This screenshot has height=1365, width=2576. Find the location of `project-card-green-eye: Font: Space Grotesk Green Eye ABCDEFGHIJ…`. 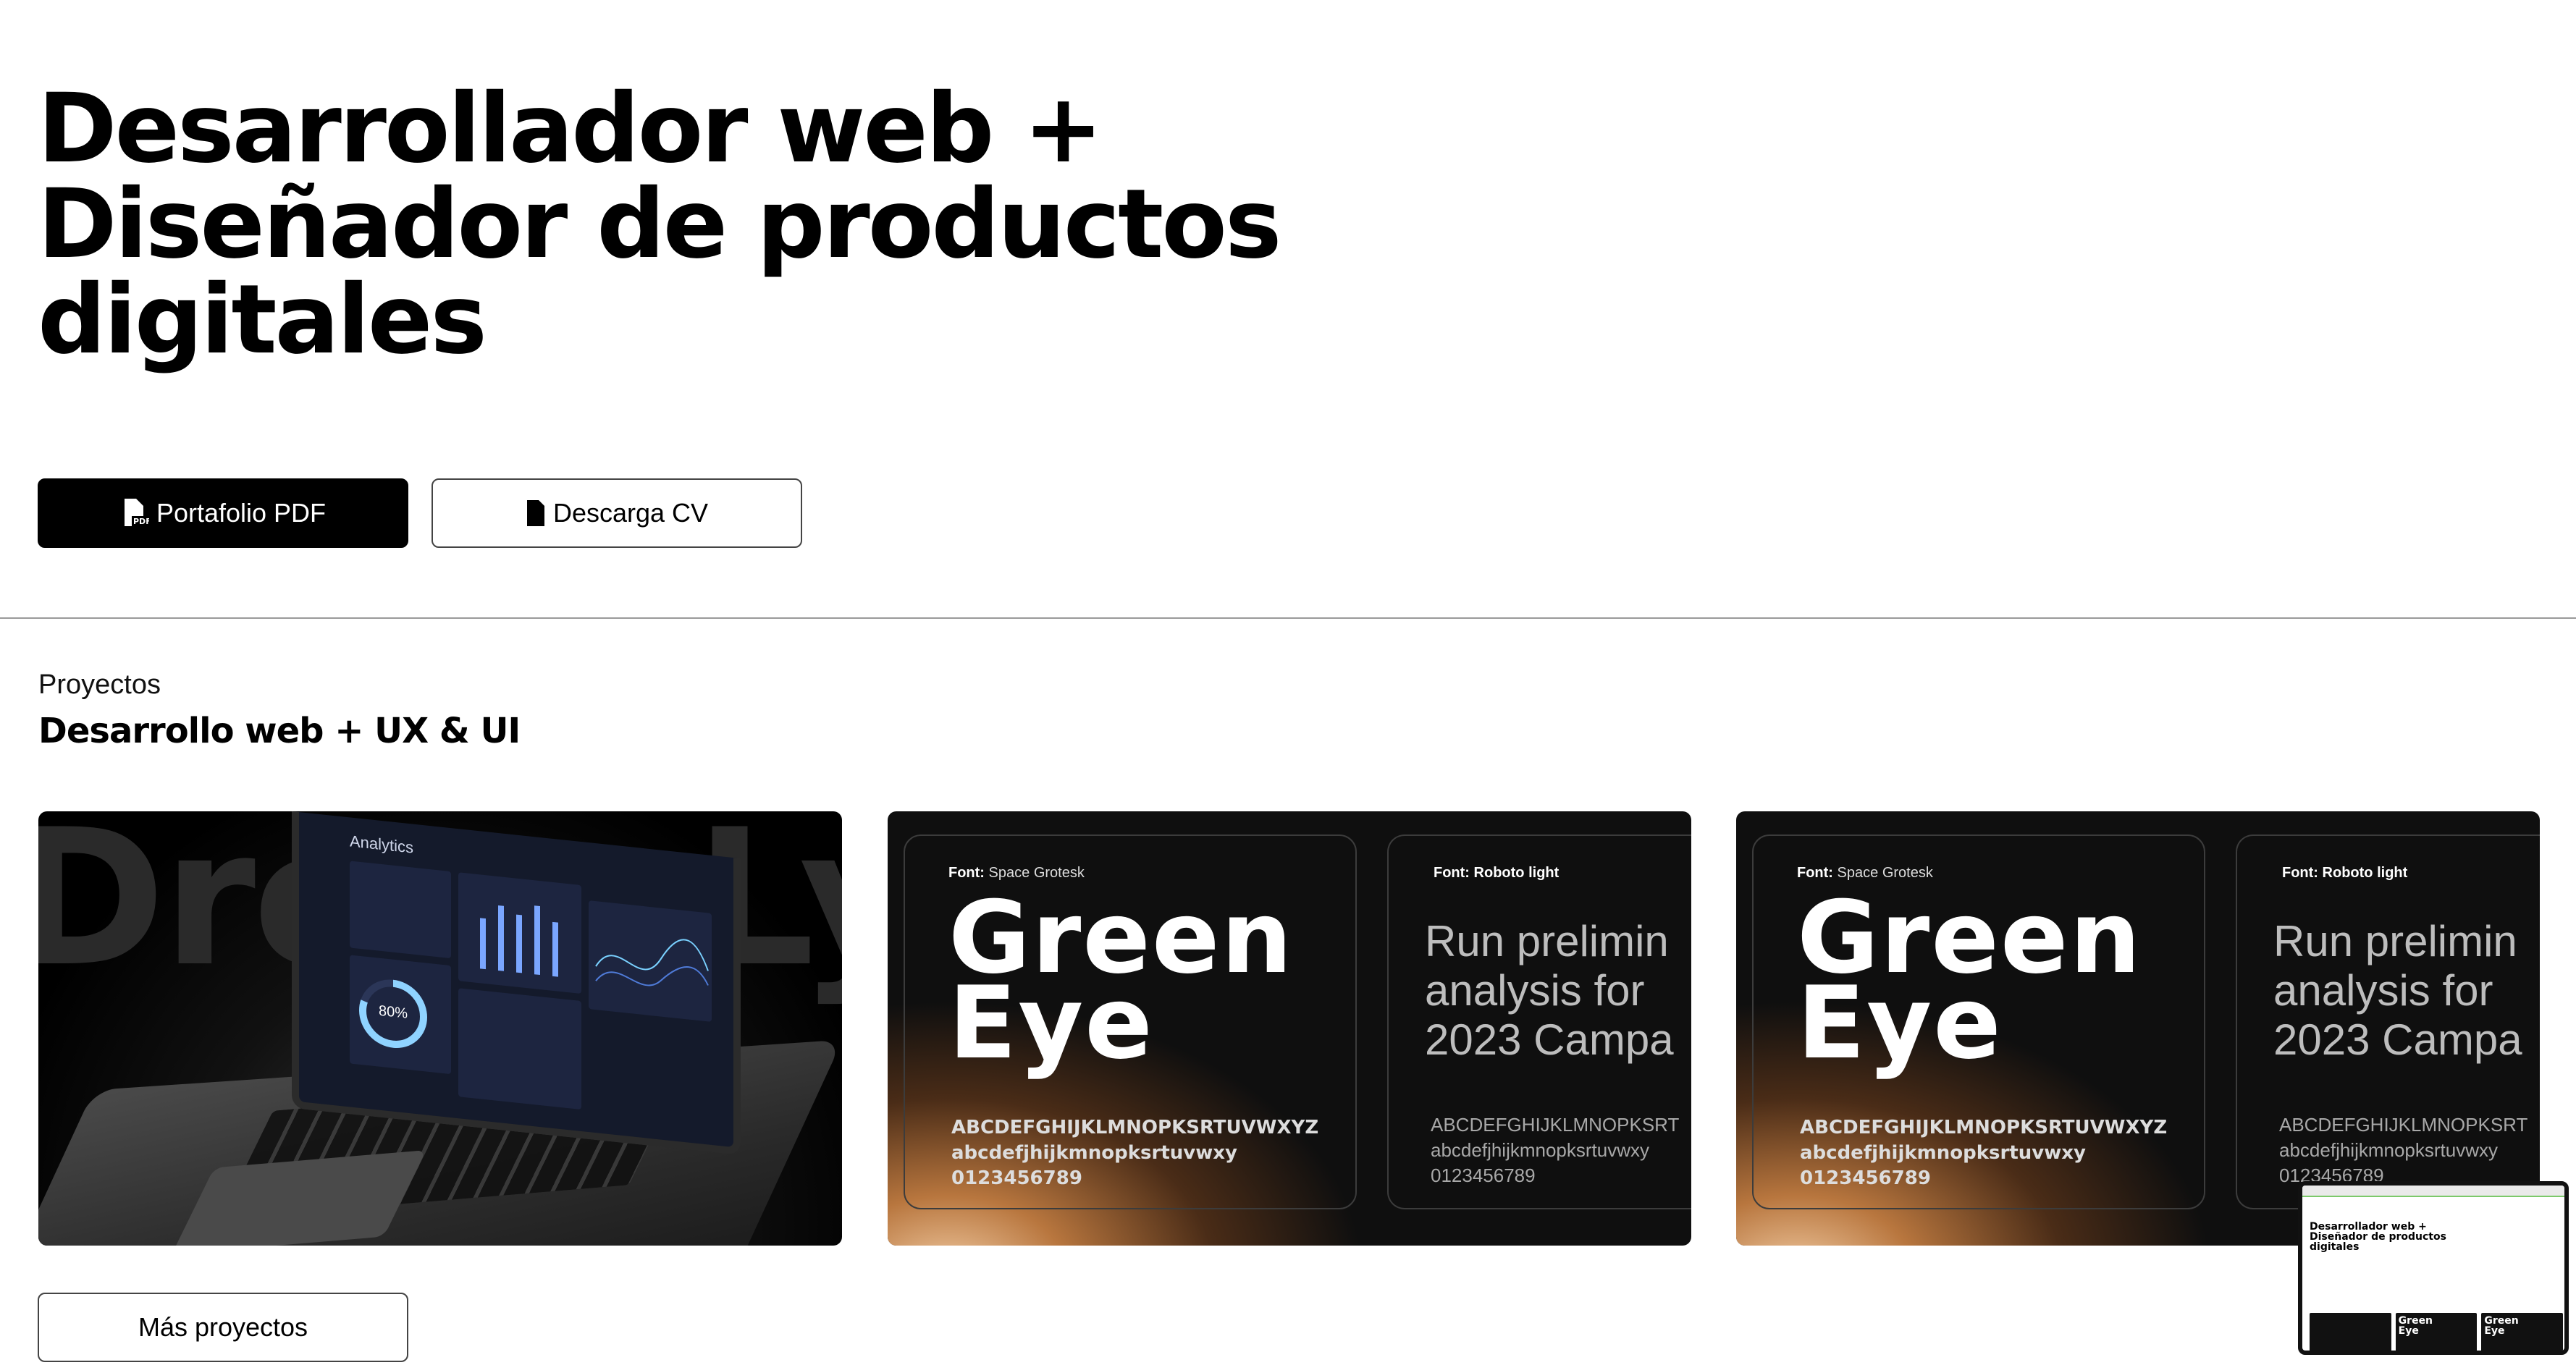

project-card-green-eye: Font: Space Grotesk Green Eye ABCDEFGHIJ… is located at coordinates (1289, 1028).